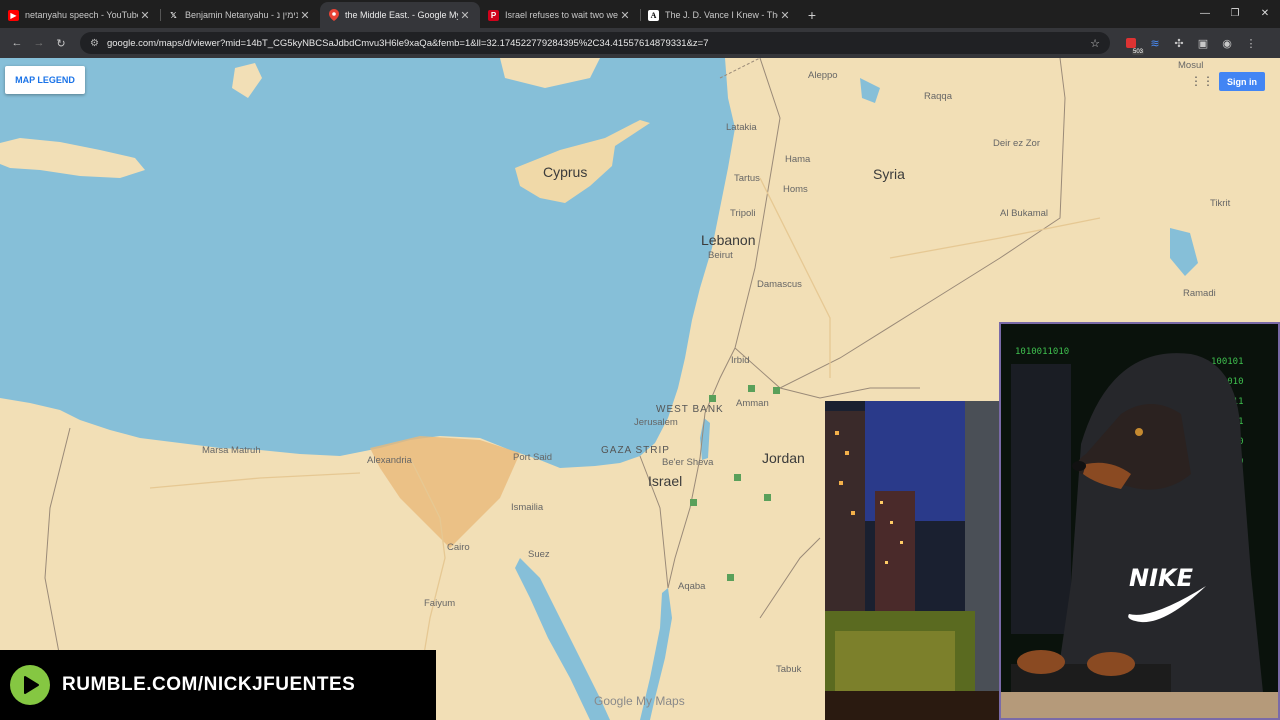 The width and height of the screenshot is (1280, 720). Describe the element at coordinates (1191, 65) in the screenshot. I see `city-label: Mosul` at that location.